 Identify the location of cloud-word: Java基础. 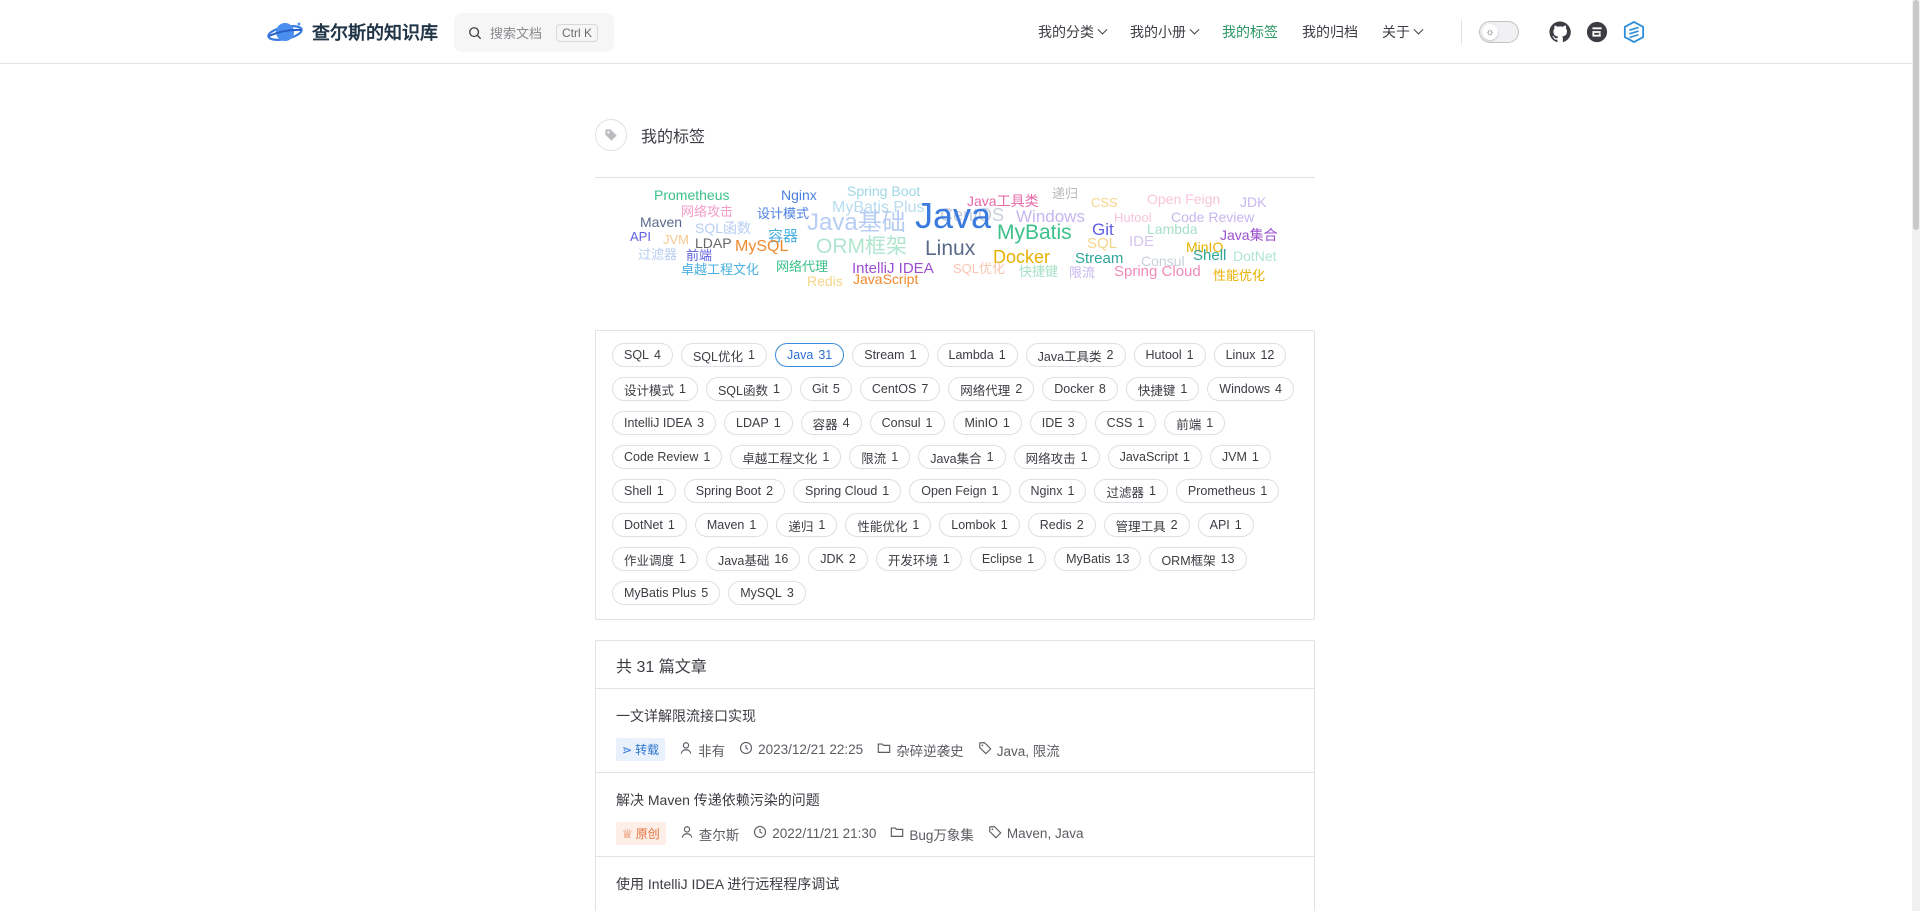
(856, 223).